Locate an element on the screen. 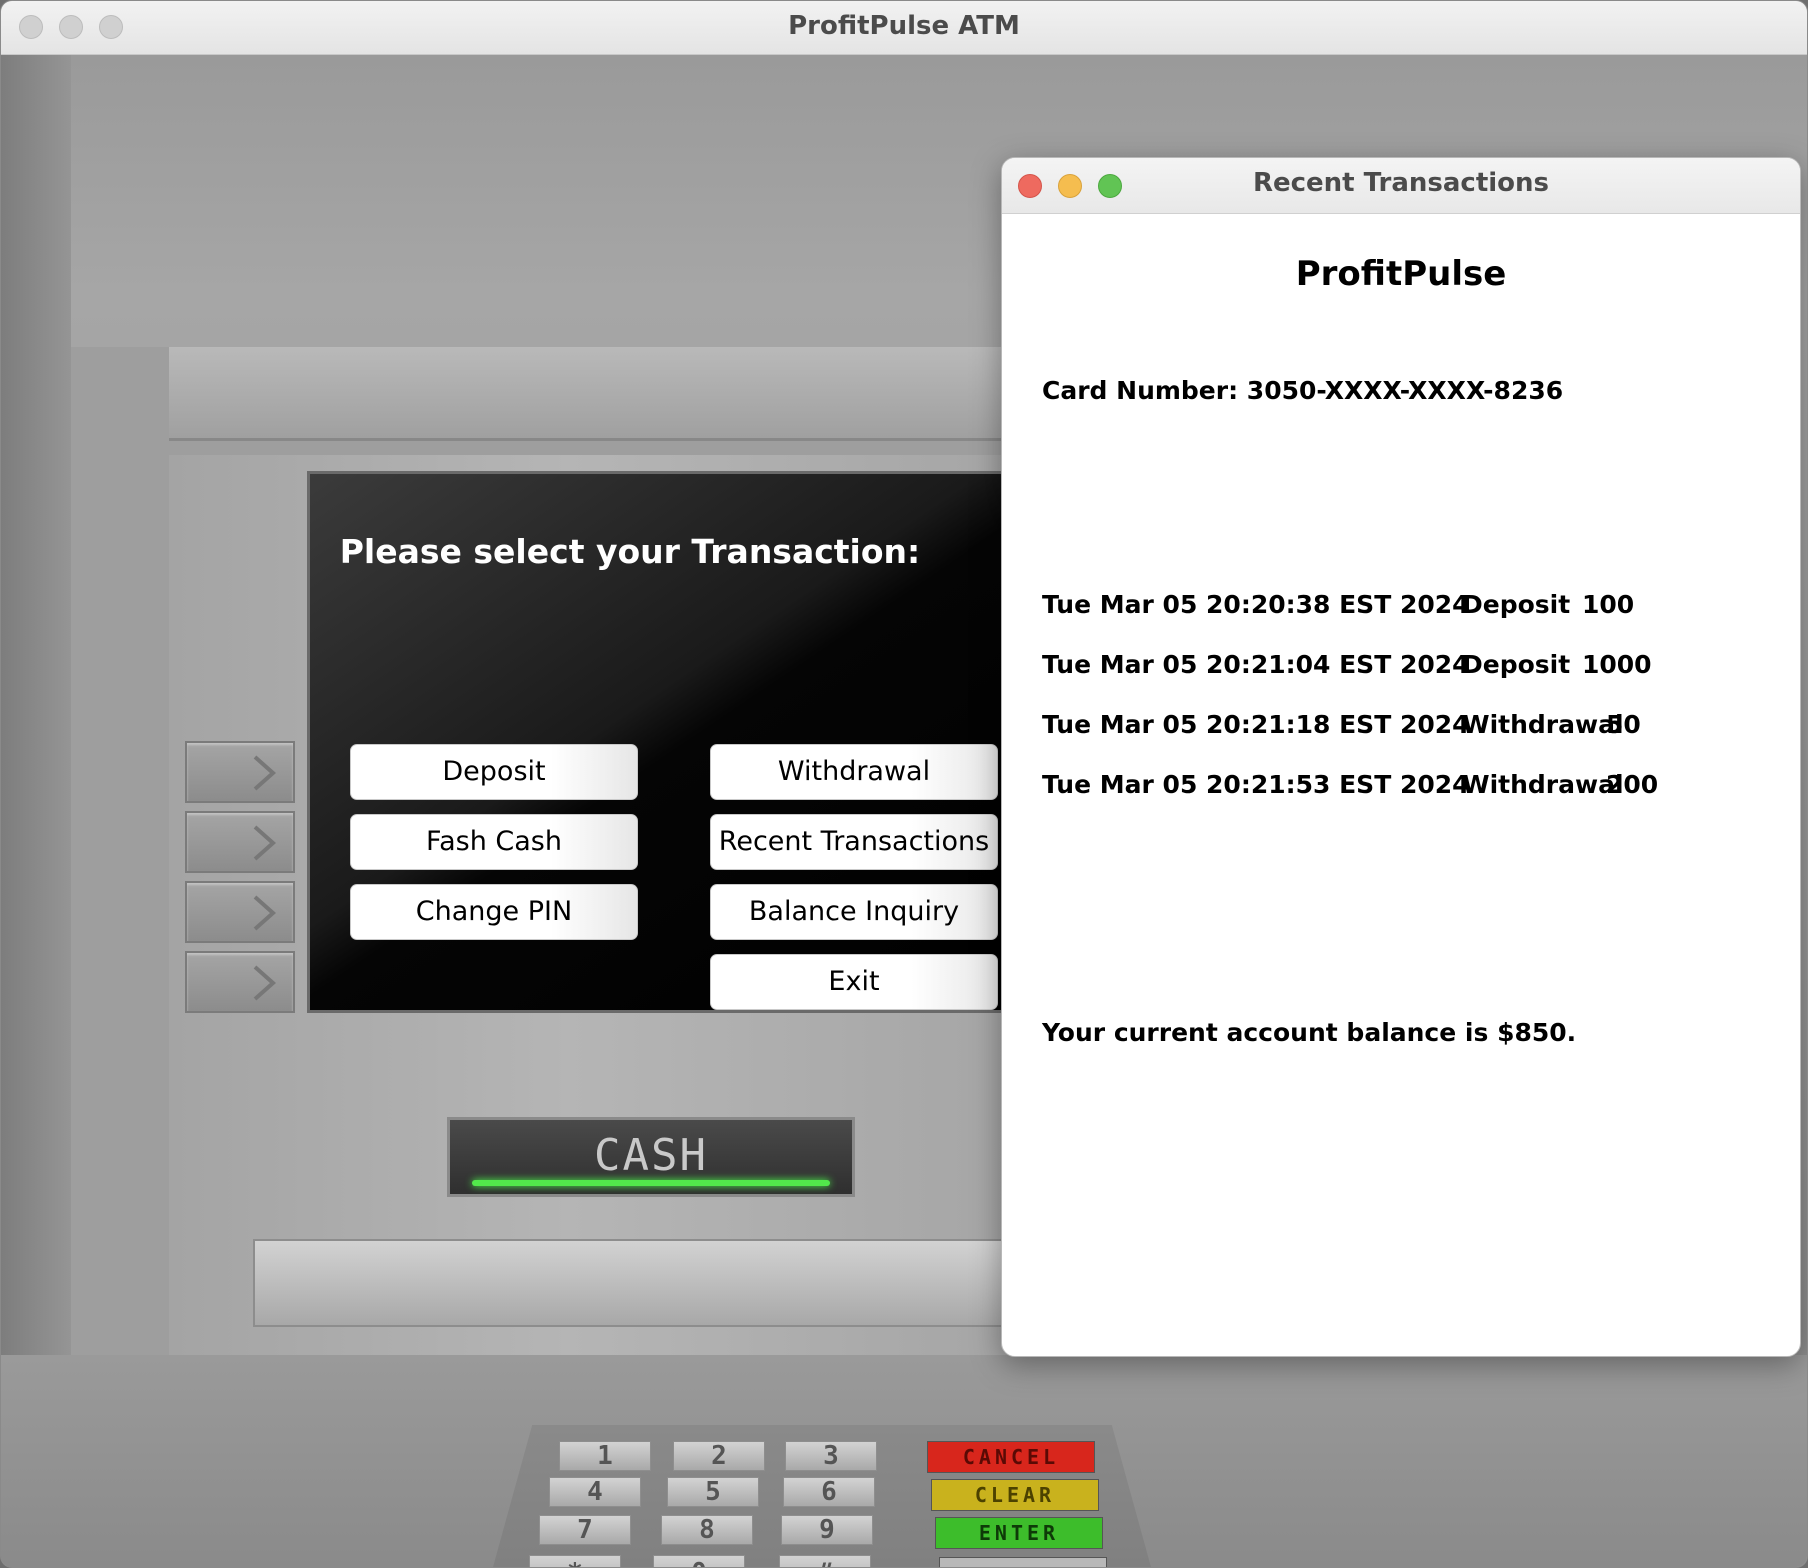  key-7: 7 is located at coordinates (585, 1530).